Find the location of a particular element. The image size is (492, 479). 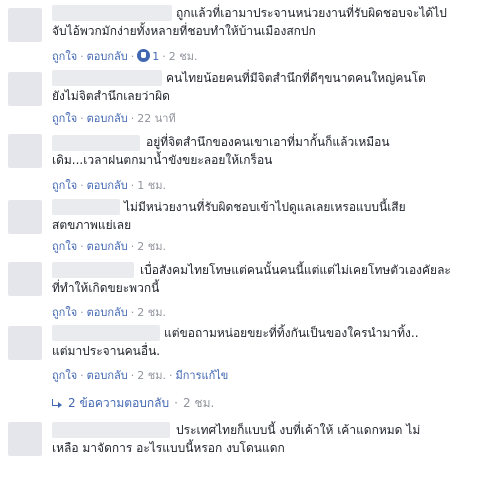

like-count: 1 is located at coordinates (155, 56).